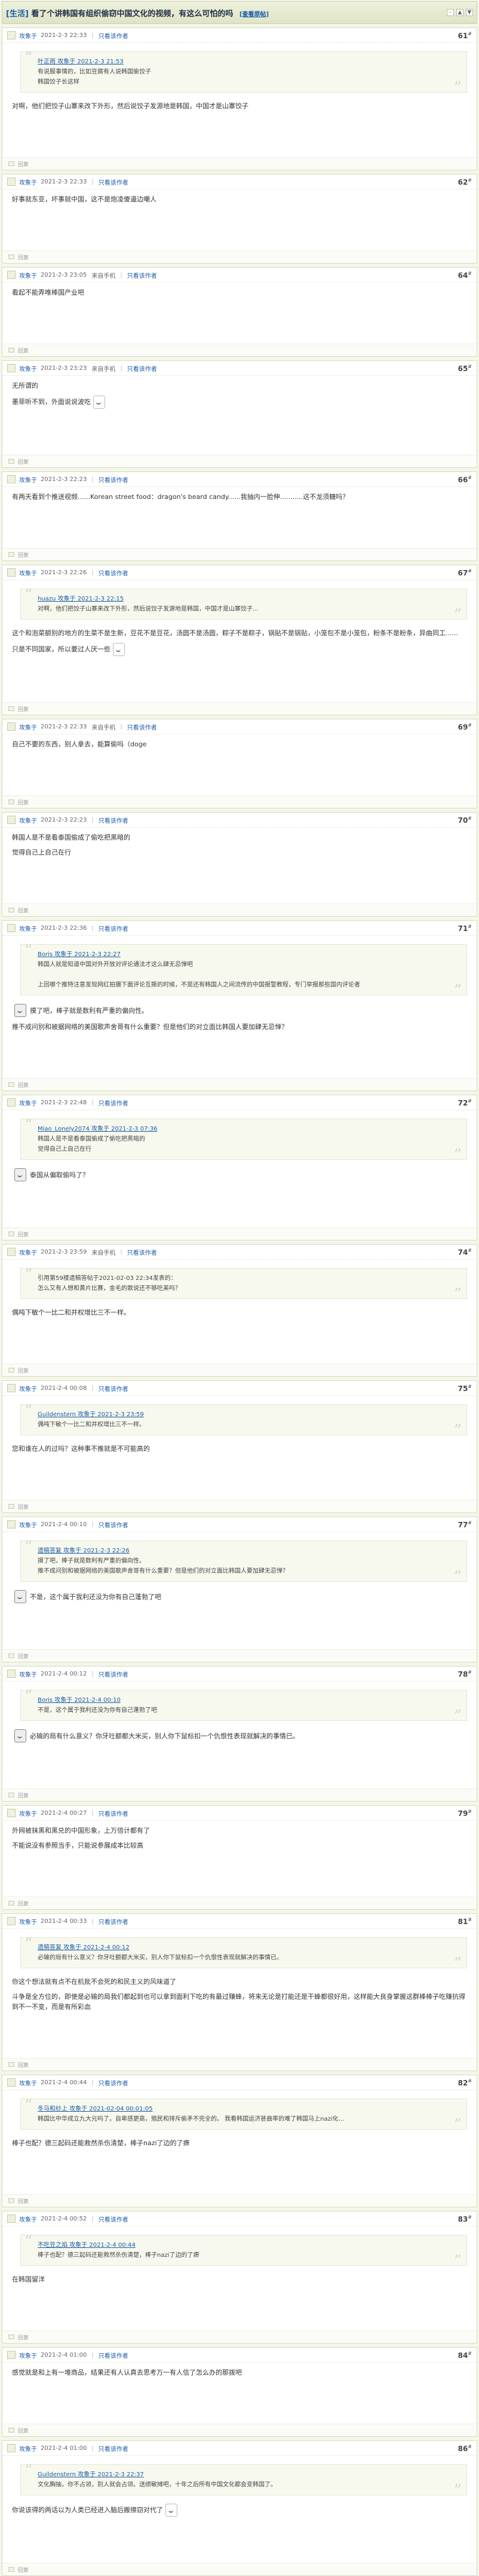 The width and height of the screenshot is (479, 2576). What do you see at coordinates (242, 2109) in the screenshot?
I see `quote-source-link: 冬马和纱上 攻象于 2021-02-04 00:01:05` at bounding box center [242, 2109].